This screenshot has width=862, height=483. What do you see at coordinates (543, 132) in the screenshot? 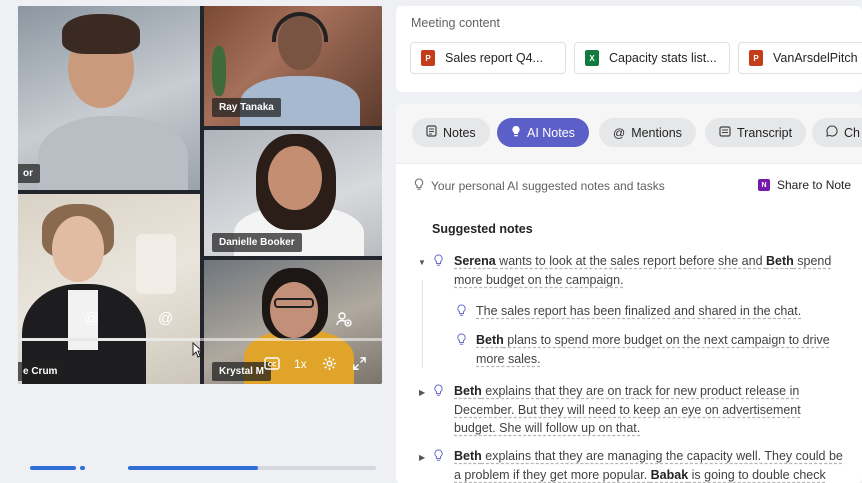
I see `tab-ai-notes: AI Notes` at bounding box center [543, 132].